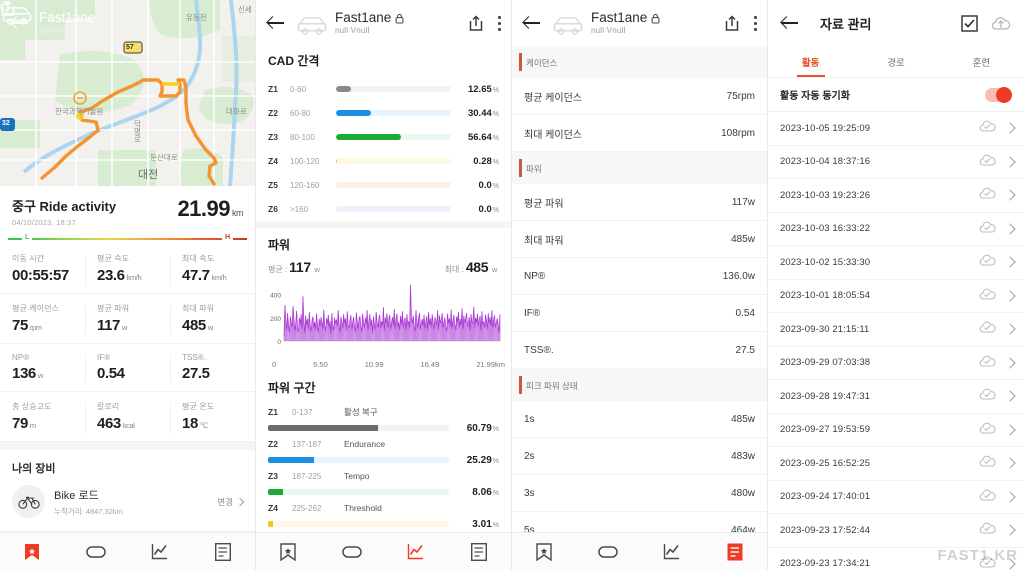 The image size is (1024, 570). I want to click on metrics-section-title: 케이던스, so click(542, 63).